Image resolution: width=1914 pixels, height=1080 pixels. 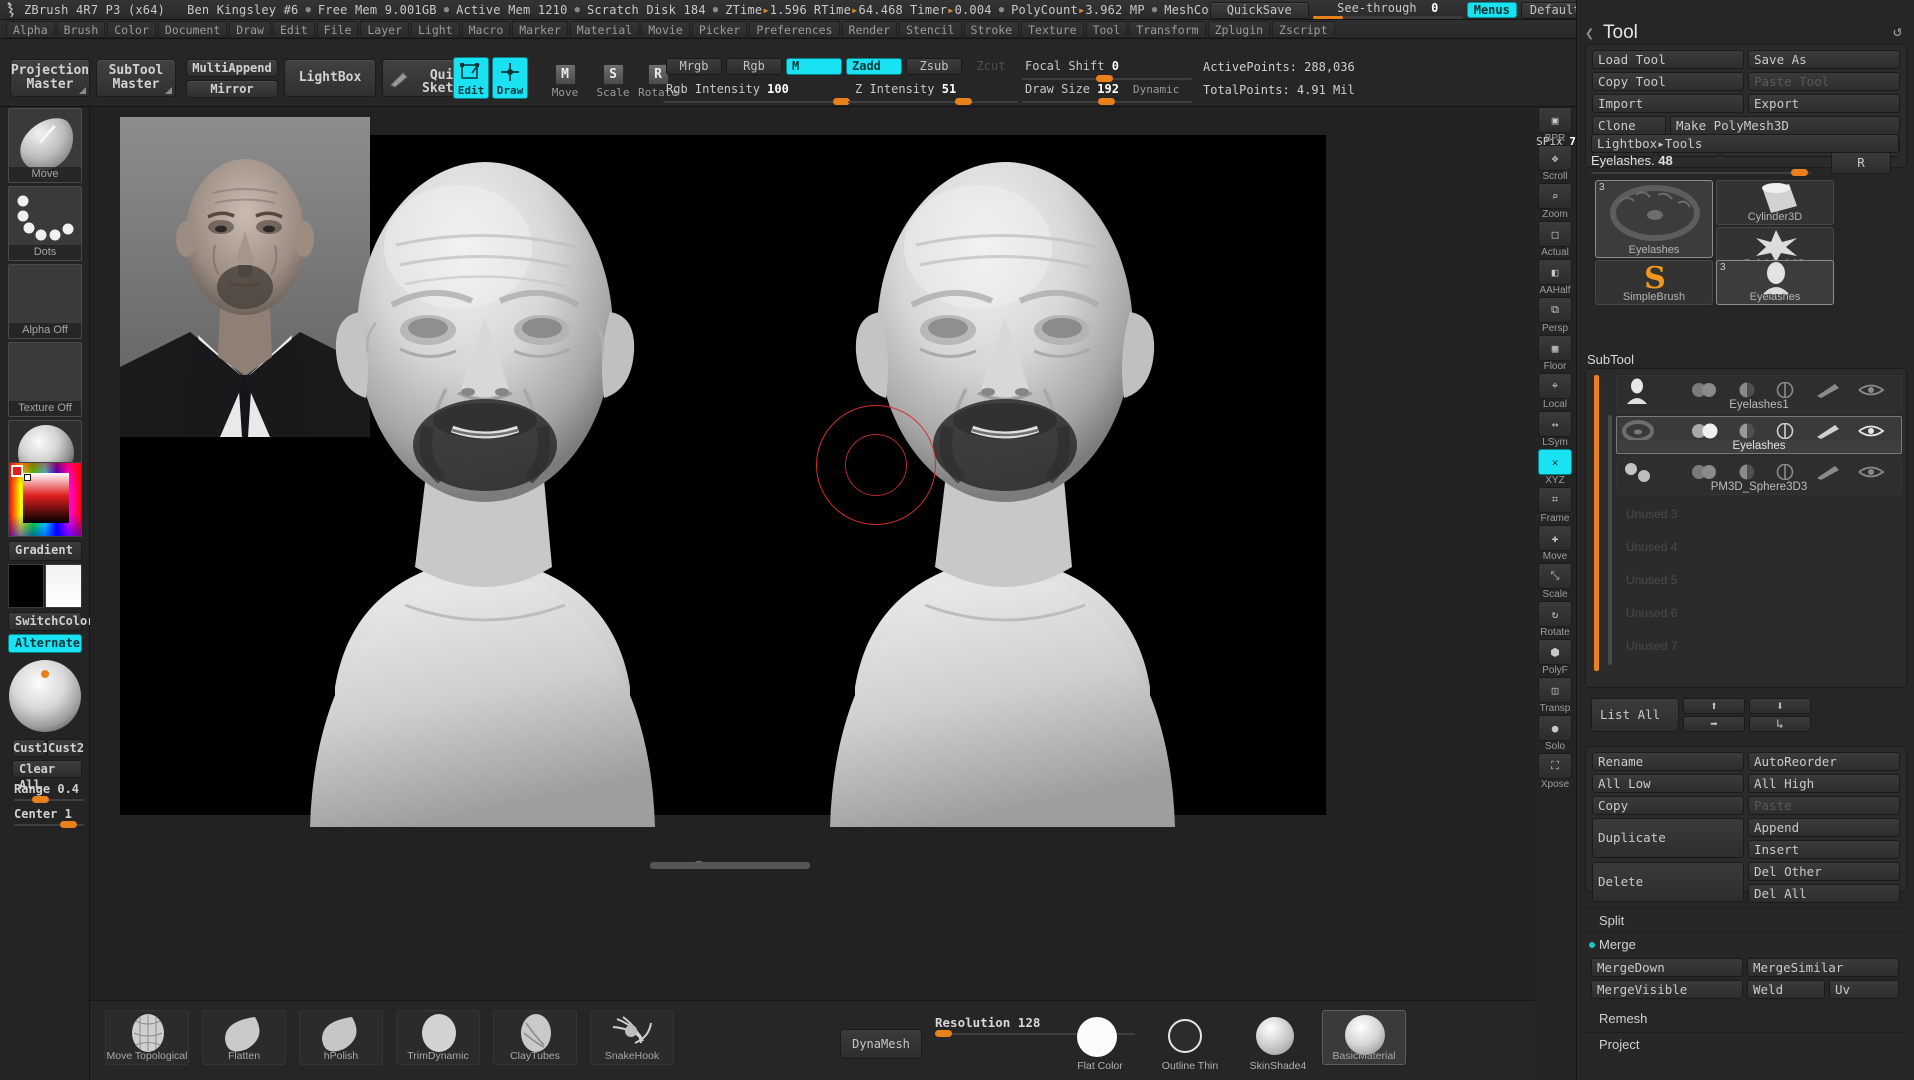 I want to click on current-tool-slider: Eyelashes. 48, so click(x=1632, y=160).